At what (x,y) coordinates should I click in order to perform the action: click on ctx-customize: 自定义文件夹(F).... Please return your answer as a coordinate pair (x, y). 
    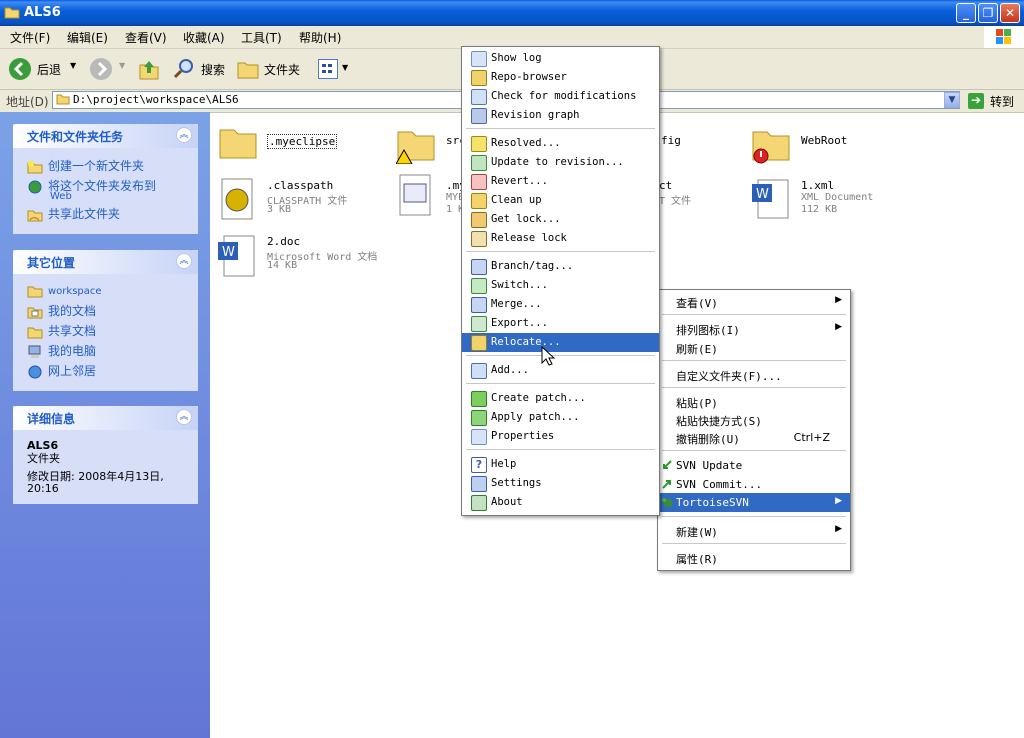
    Looking at the image, I should click on (754, 374).